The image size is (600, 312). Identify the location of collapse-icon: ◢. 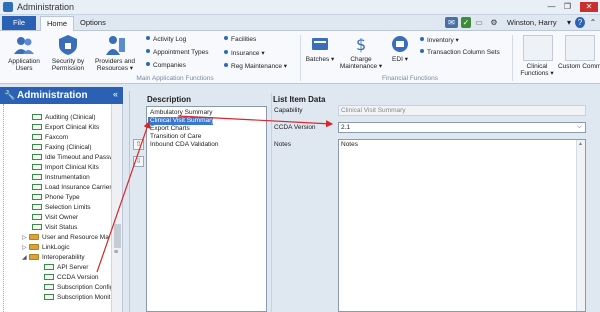
(24, 258).